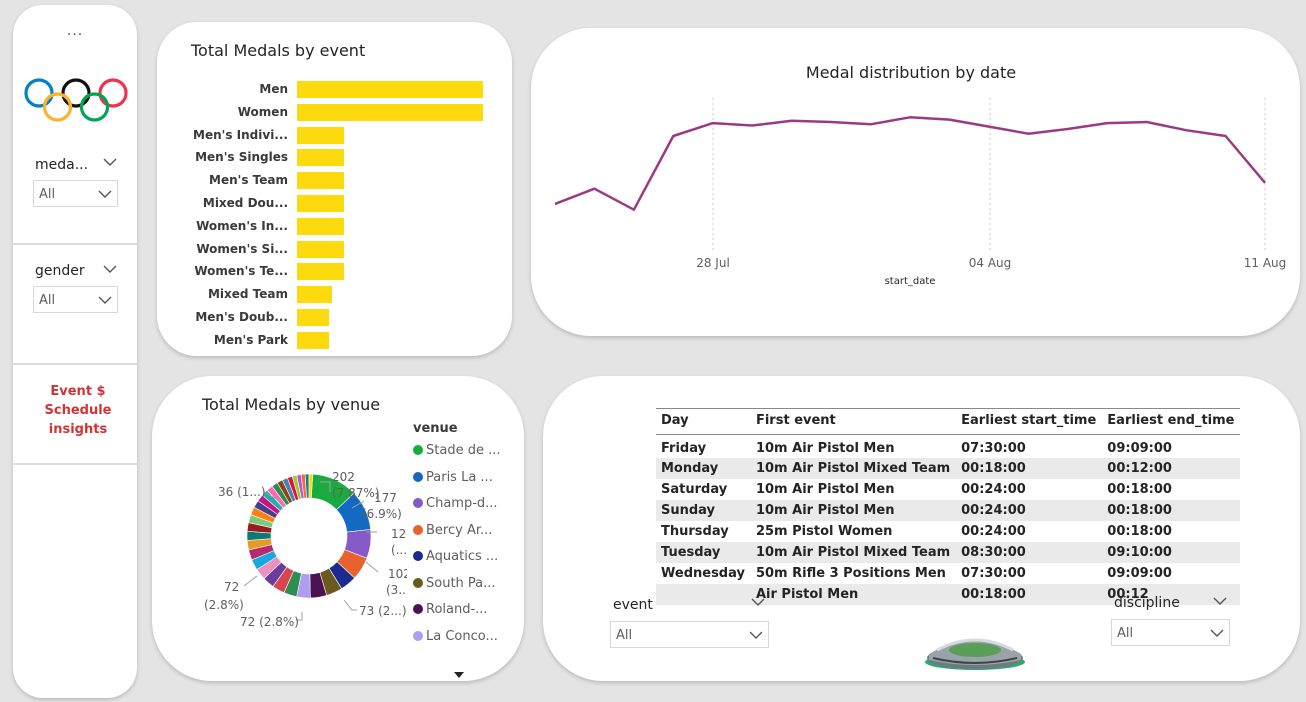 Image resolution: width=1306 pixels, height=702 pixels. I want to click on x-axis-title: start_date, so click(910, 281).